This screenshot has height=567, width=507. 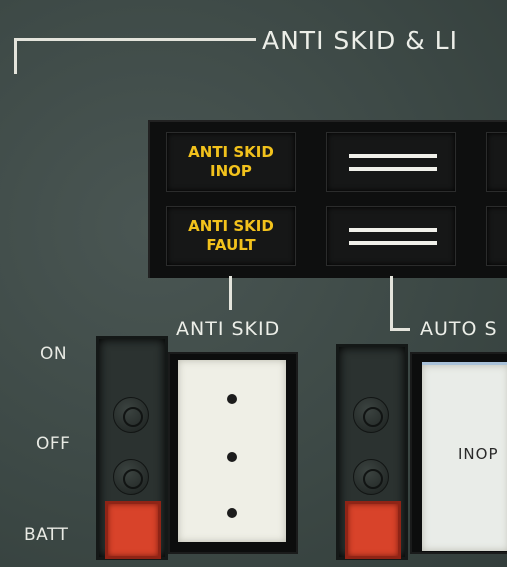 I want to click on anti-skid-toggle-guard, so click(x=132, y=448).